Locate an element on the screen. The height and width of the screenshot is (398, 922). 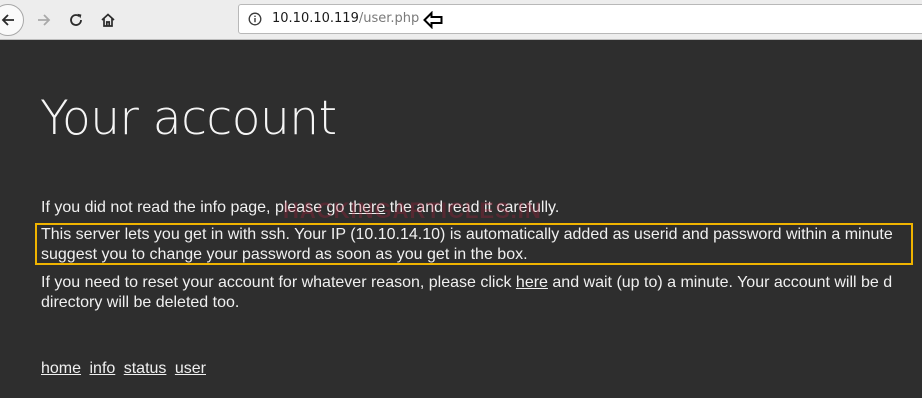
url-text: 10.10.10.119/user.php is located at coordinates (345, 19).